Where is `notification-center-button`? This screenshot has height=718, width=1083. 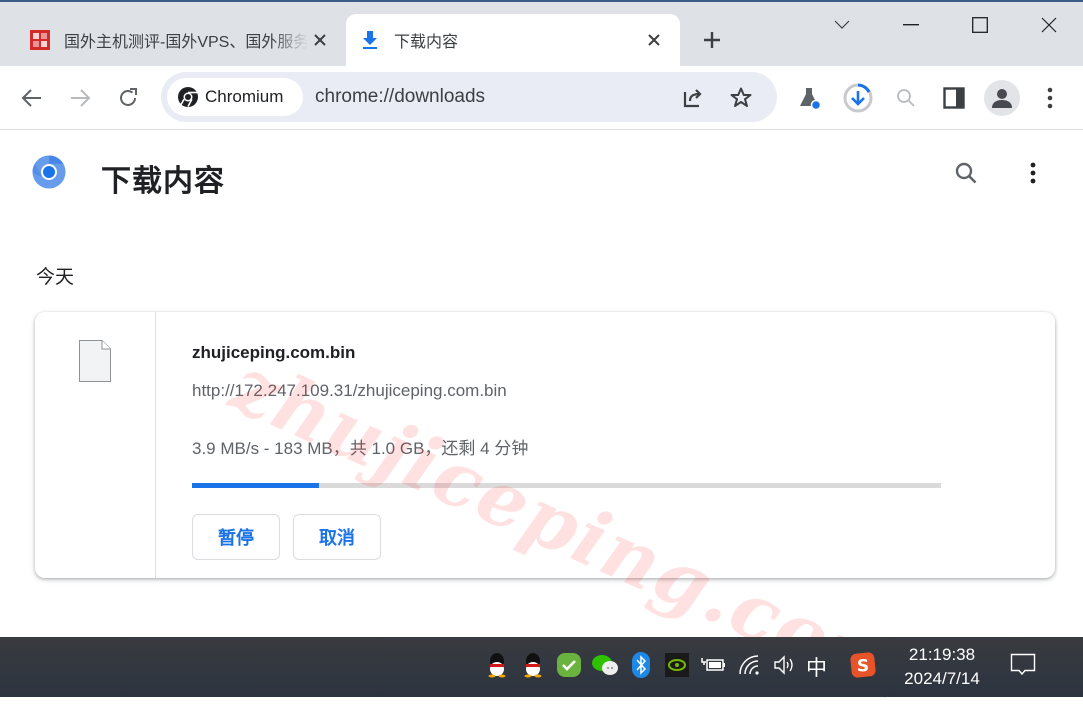 notification-center-button is located at coordinates (1023, 667).